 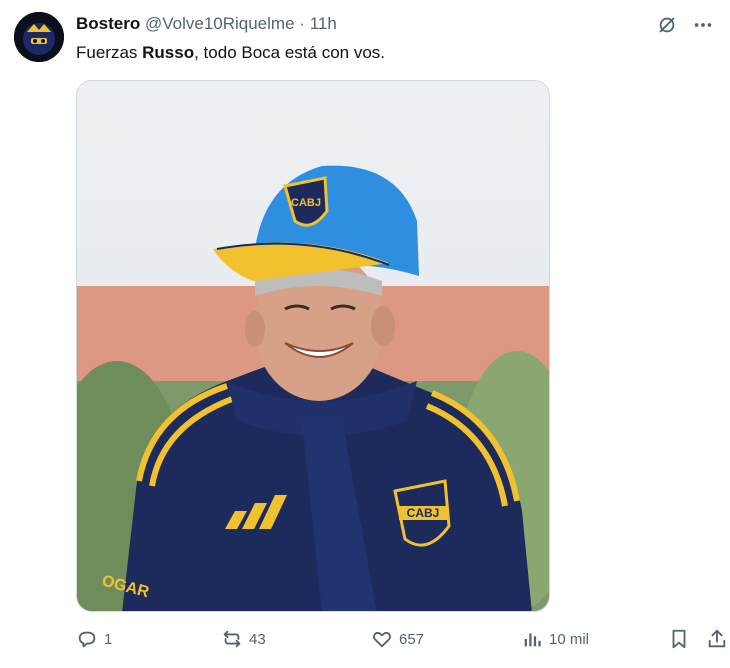 What do you see at coordinates (109, 52) in the screenshot?
I see `tweet-text-part: Fuerzas` at bounding box center [109, 52].